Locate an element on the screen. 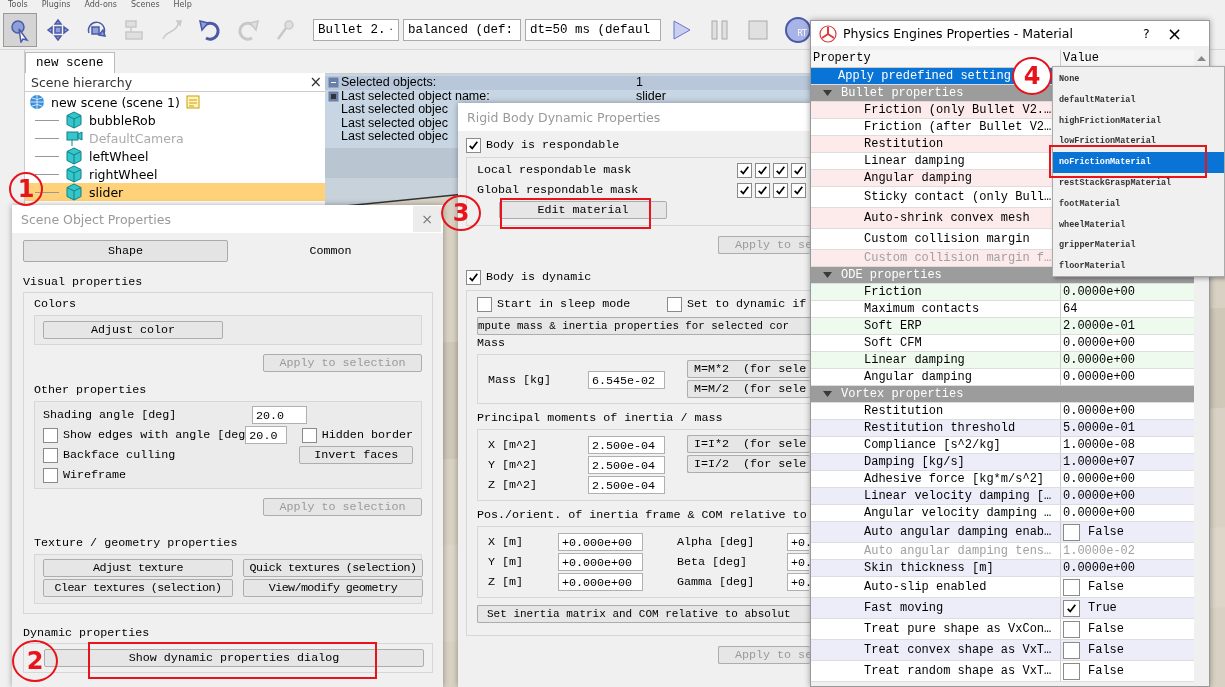  edge-angle-field: 20.0 is located at coordinates (266, 435).